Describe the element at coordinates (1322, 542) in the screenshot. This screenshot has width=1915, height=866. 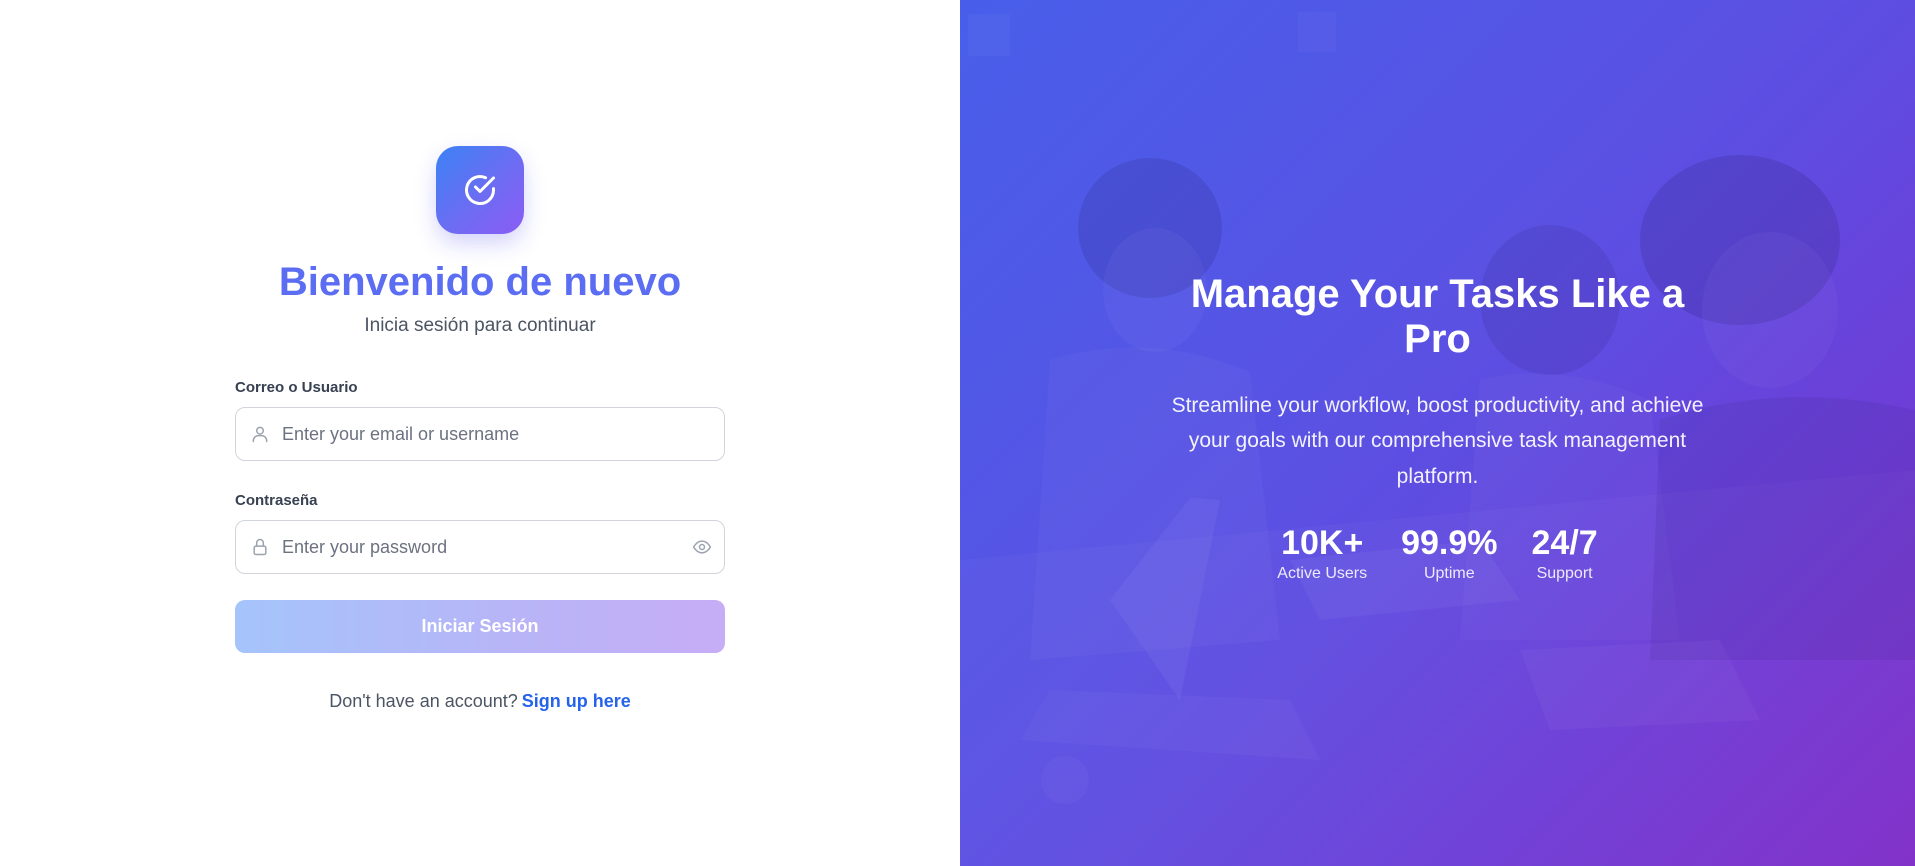
I see `stat-value: 10K+` at that location.